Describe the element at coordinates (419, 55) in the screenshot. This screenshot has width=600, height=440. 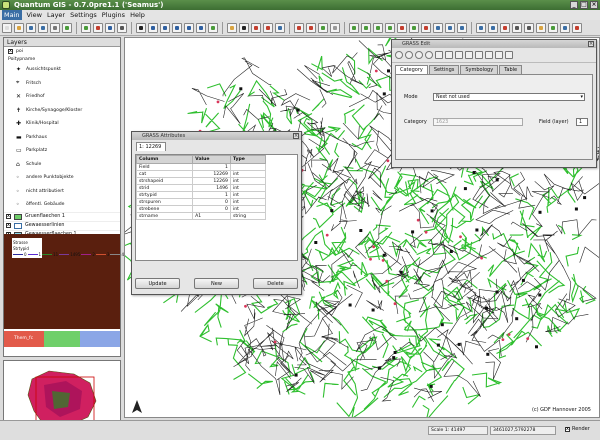
I see `new-boundary-icon` at that location.